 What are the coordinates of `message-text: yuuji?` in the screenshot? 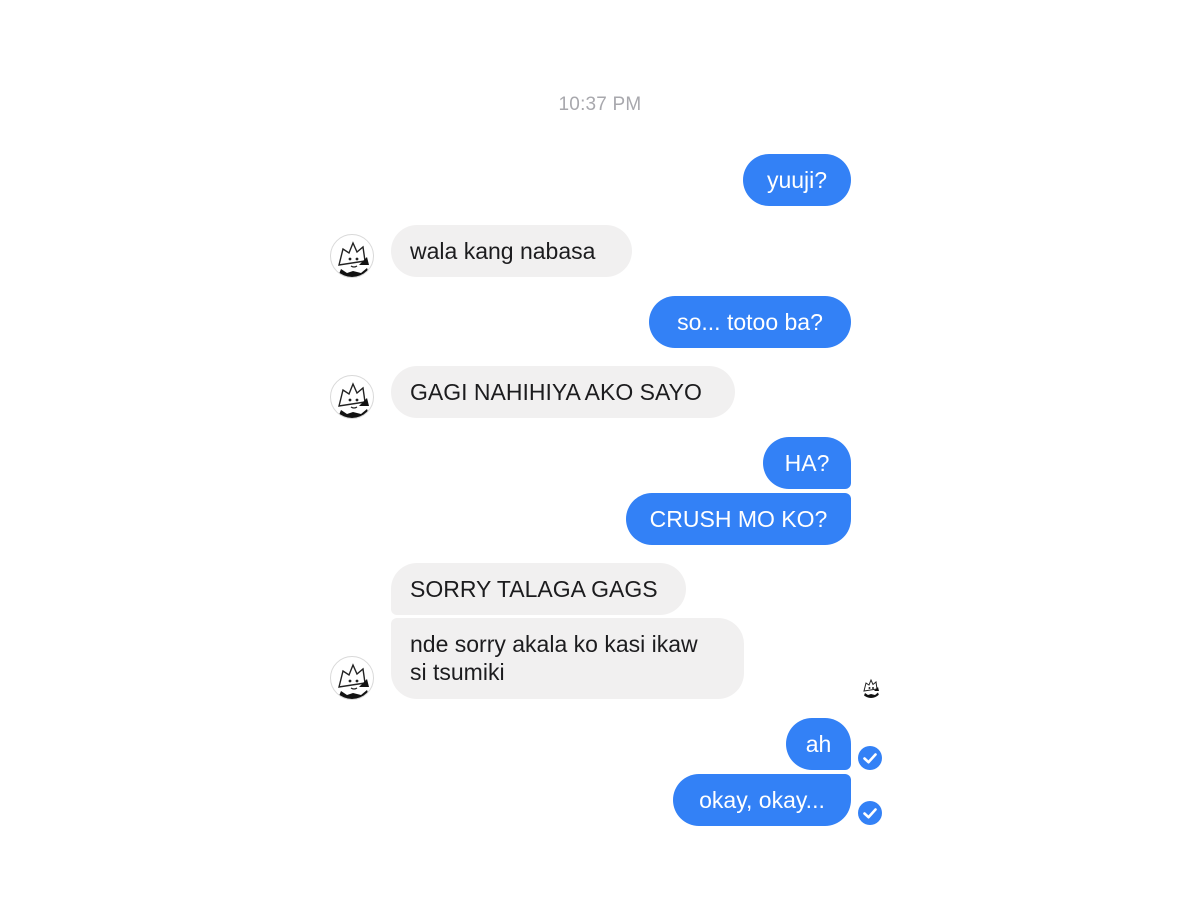 It's located at (797, 180).